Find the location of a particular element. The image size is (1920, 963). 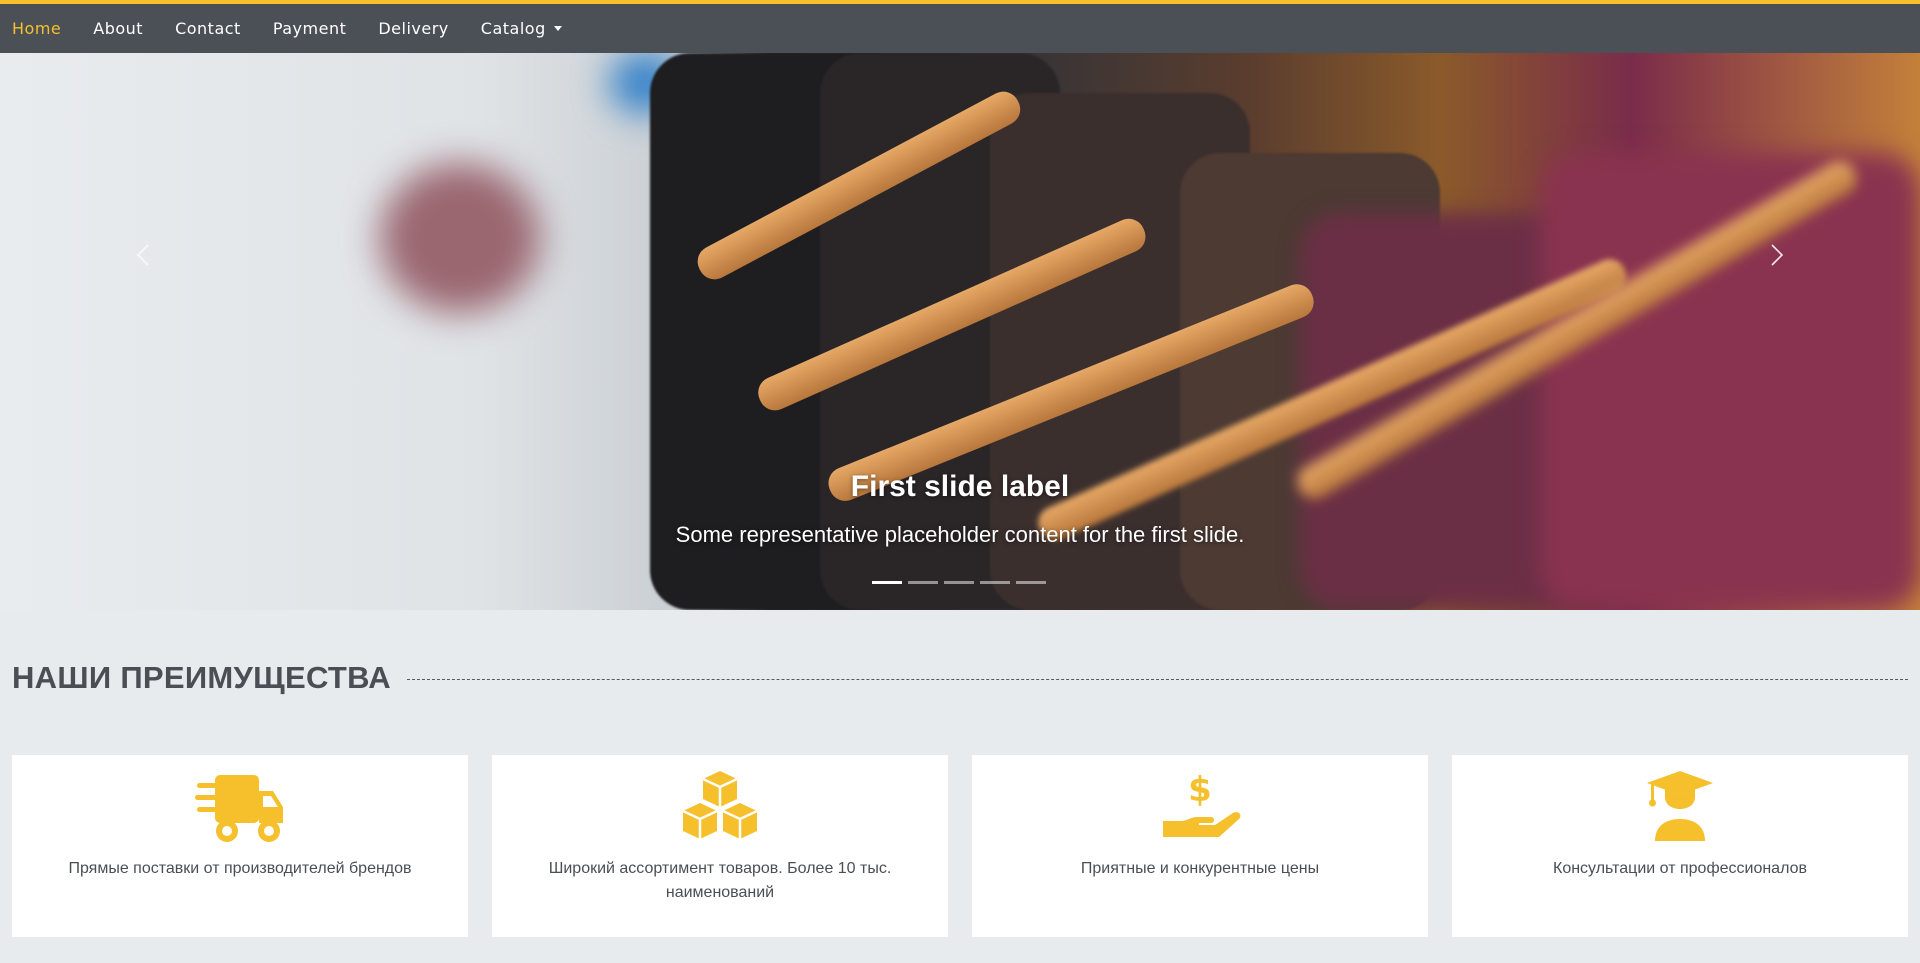

carousel-next-button is located at coordinates (1776, 255).